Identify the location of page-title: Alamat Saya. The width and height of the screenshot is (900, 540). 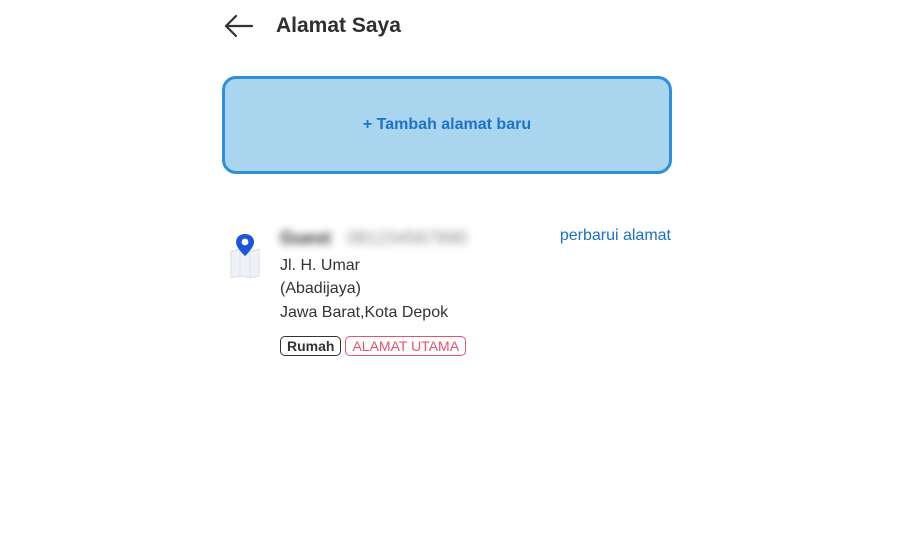
(338, 25).